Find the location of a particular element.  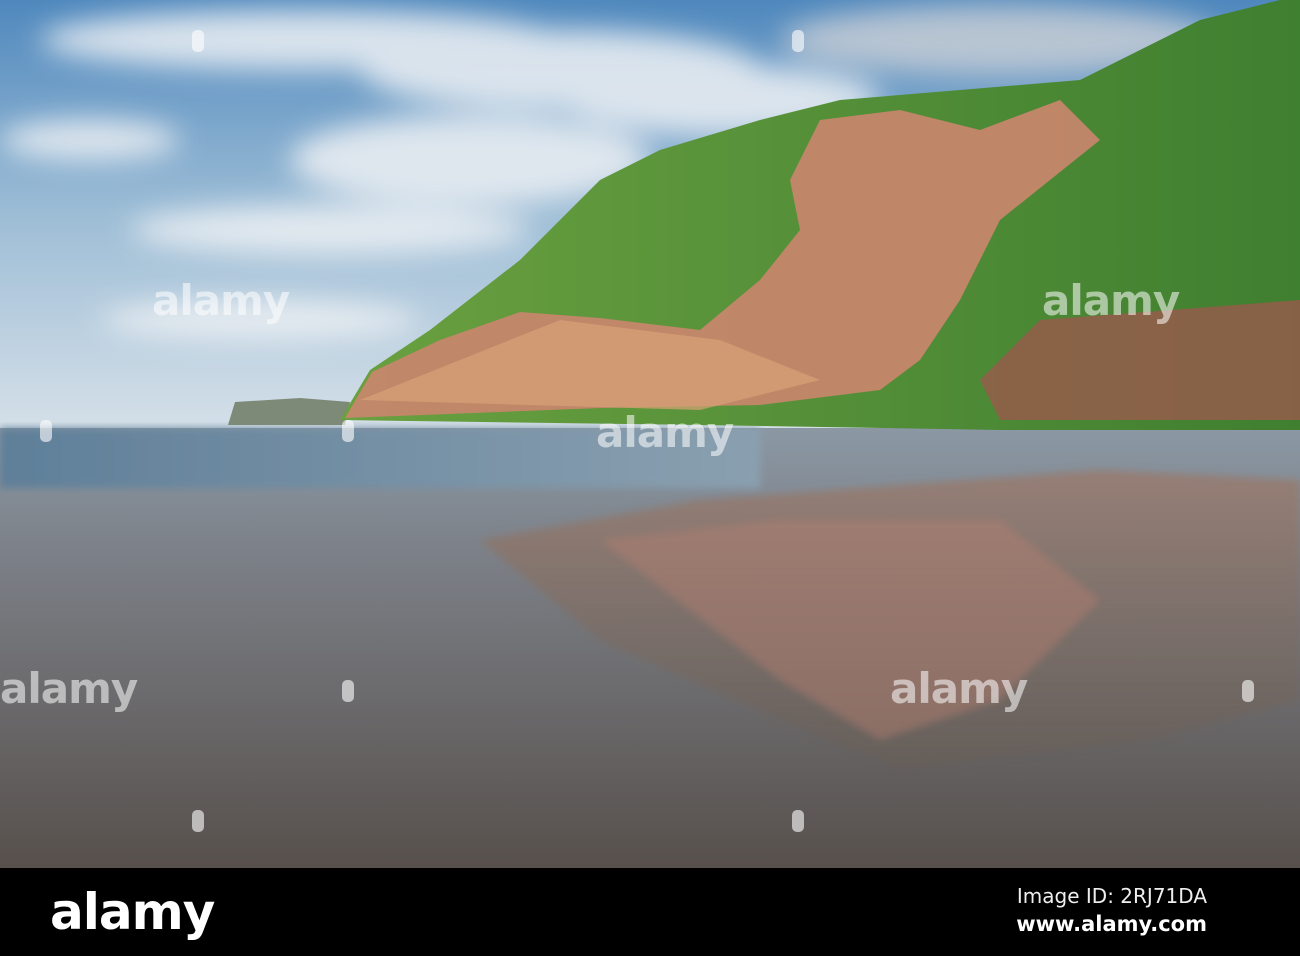

image-id: Image ID: 2RJ71DA is located at coordinates (1111, 896).